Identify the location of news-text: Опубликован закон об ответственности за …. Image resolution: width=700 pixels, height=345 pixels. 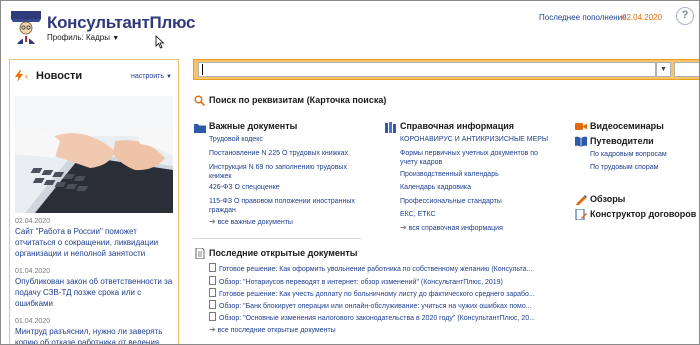
(95, 292).